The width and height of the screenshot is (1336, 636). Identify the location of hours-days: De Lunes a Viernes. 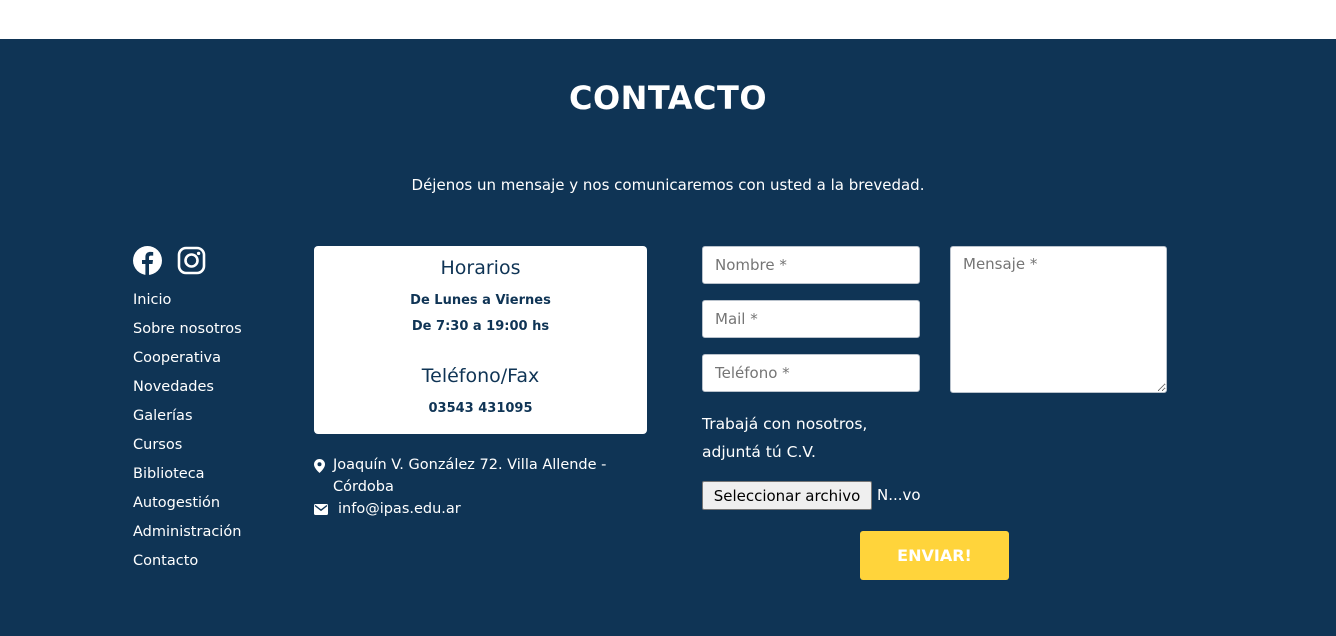
(480, 300).